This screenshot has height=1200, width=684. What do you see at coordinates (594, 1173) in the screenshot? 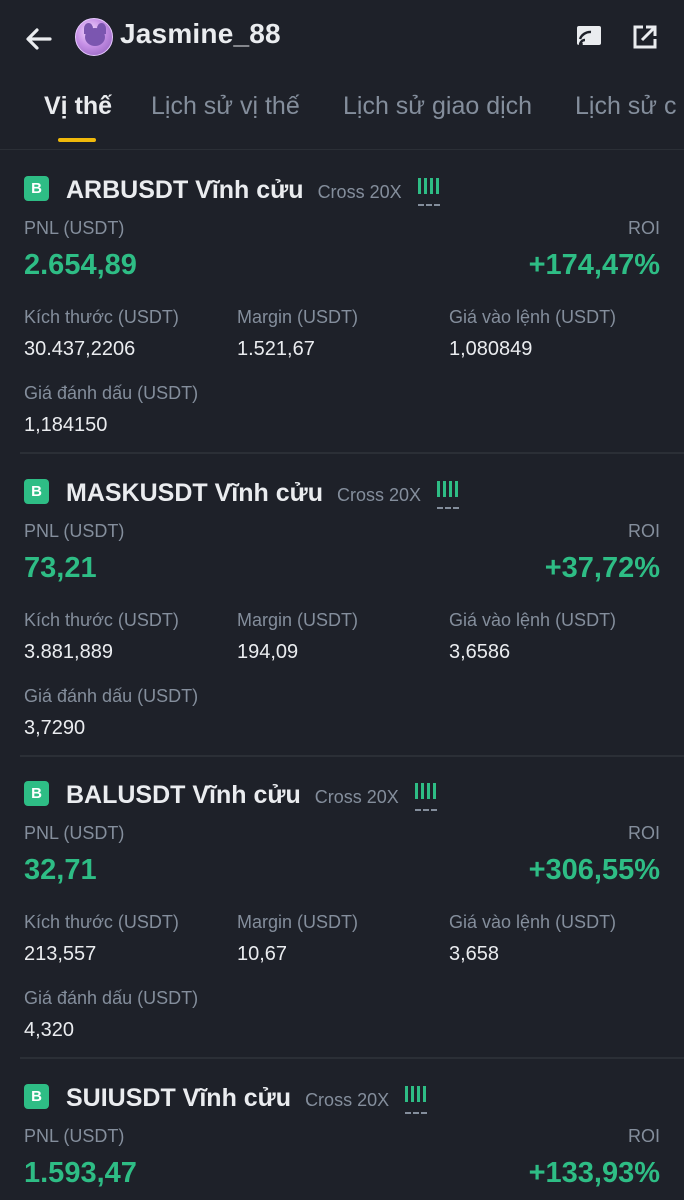
I see `roi-value: +133,93%` at bounding box center [594, 1173].